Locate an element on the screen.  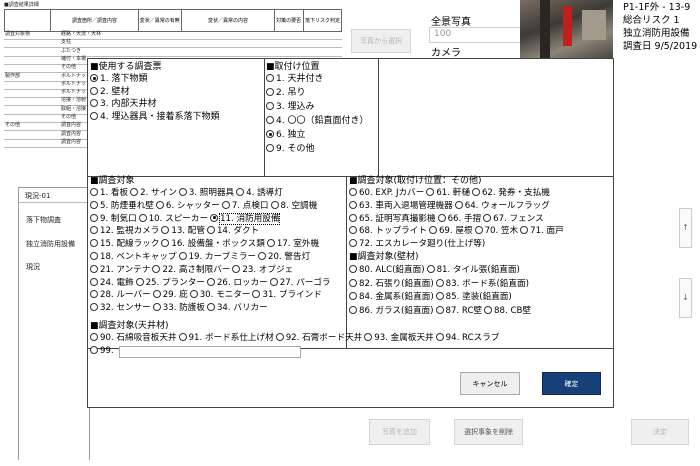
delete-selected-button: 選択事象を削除 is located at coordinates (488, 432).